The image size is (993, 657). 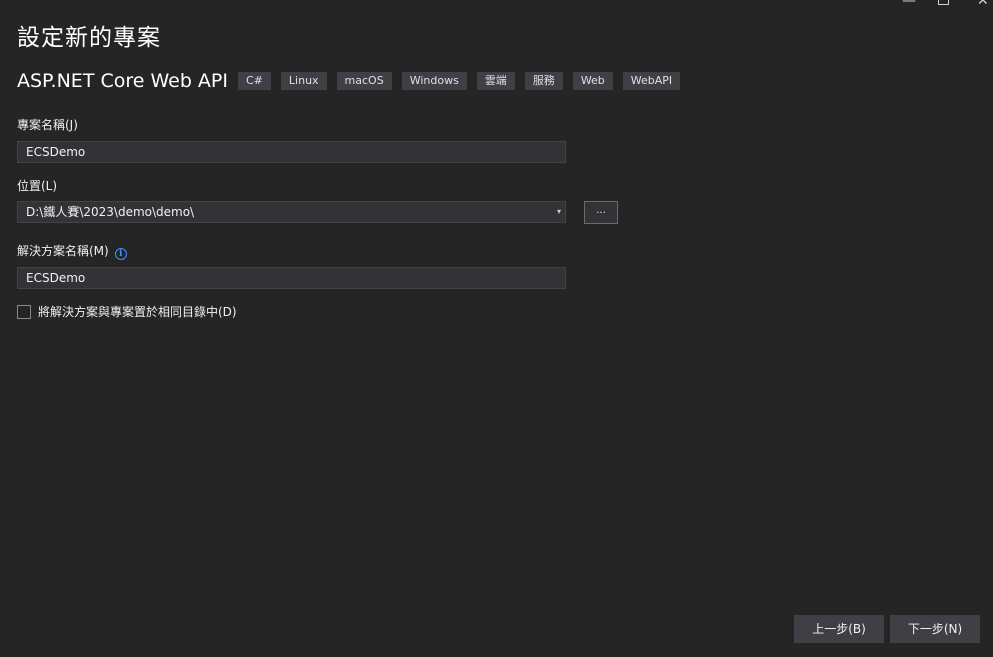 What do you see at coordinates (651, 81) in the screenshot?
I see `tag-webapi: WebAPI` at bounding box center [651, 81].